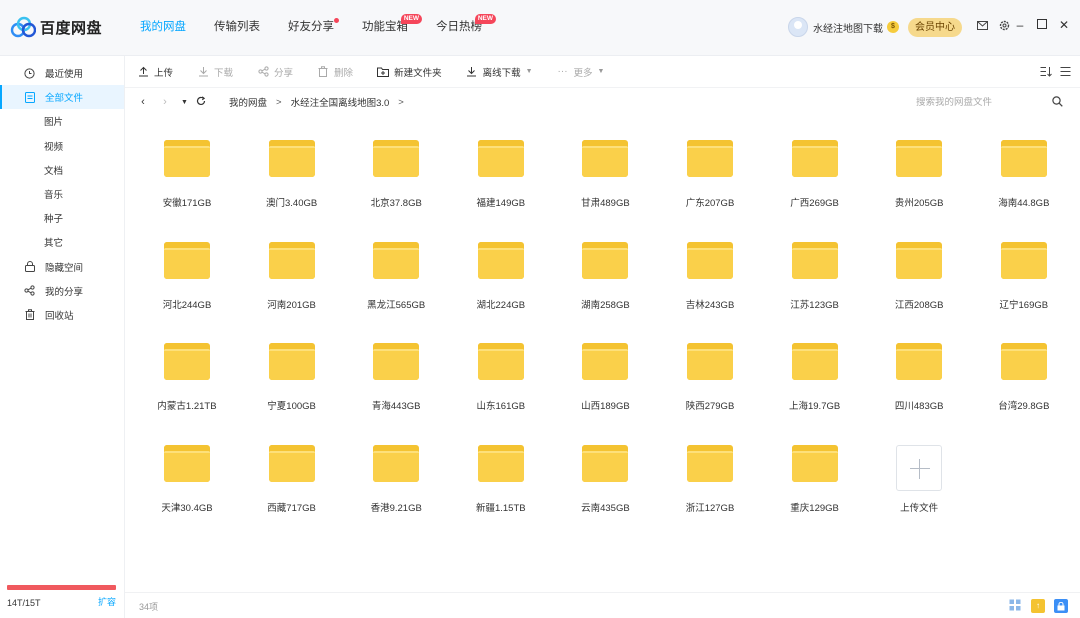 This screenshot has width=1080, height=618. I want to click on folder-item: 河南201GB, so click(292, 274).